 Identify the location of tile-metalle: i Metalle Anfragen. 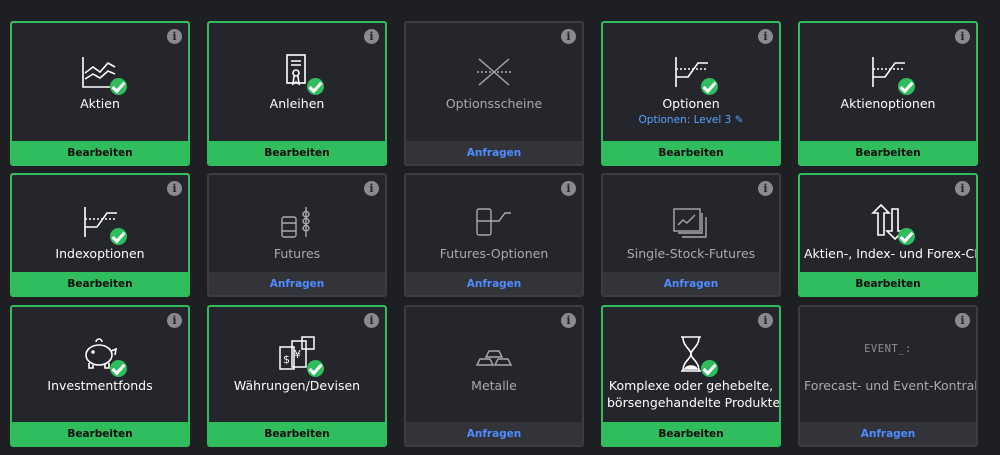
(494, 376).